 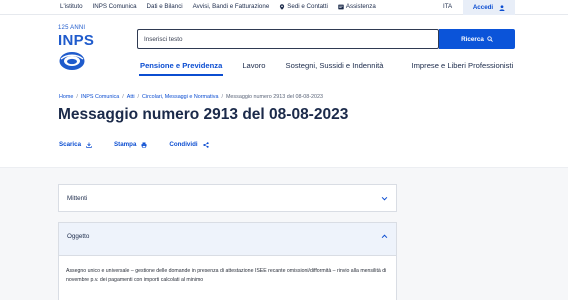 I want to click on utility-link-label: Dati e Bilanci, so click(x=164, y=6).